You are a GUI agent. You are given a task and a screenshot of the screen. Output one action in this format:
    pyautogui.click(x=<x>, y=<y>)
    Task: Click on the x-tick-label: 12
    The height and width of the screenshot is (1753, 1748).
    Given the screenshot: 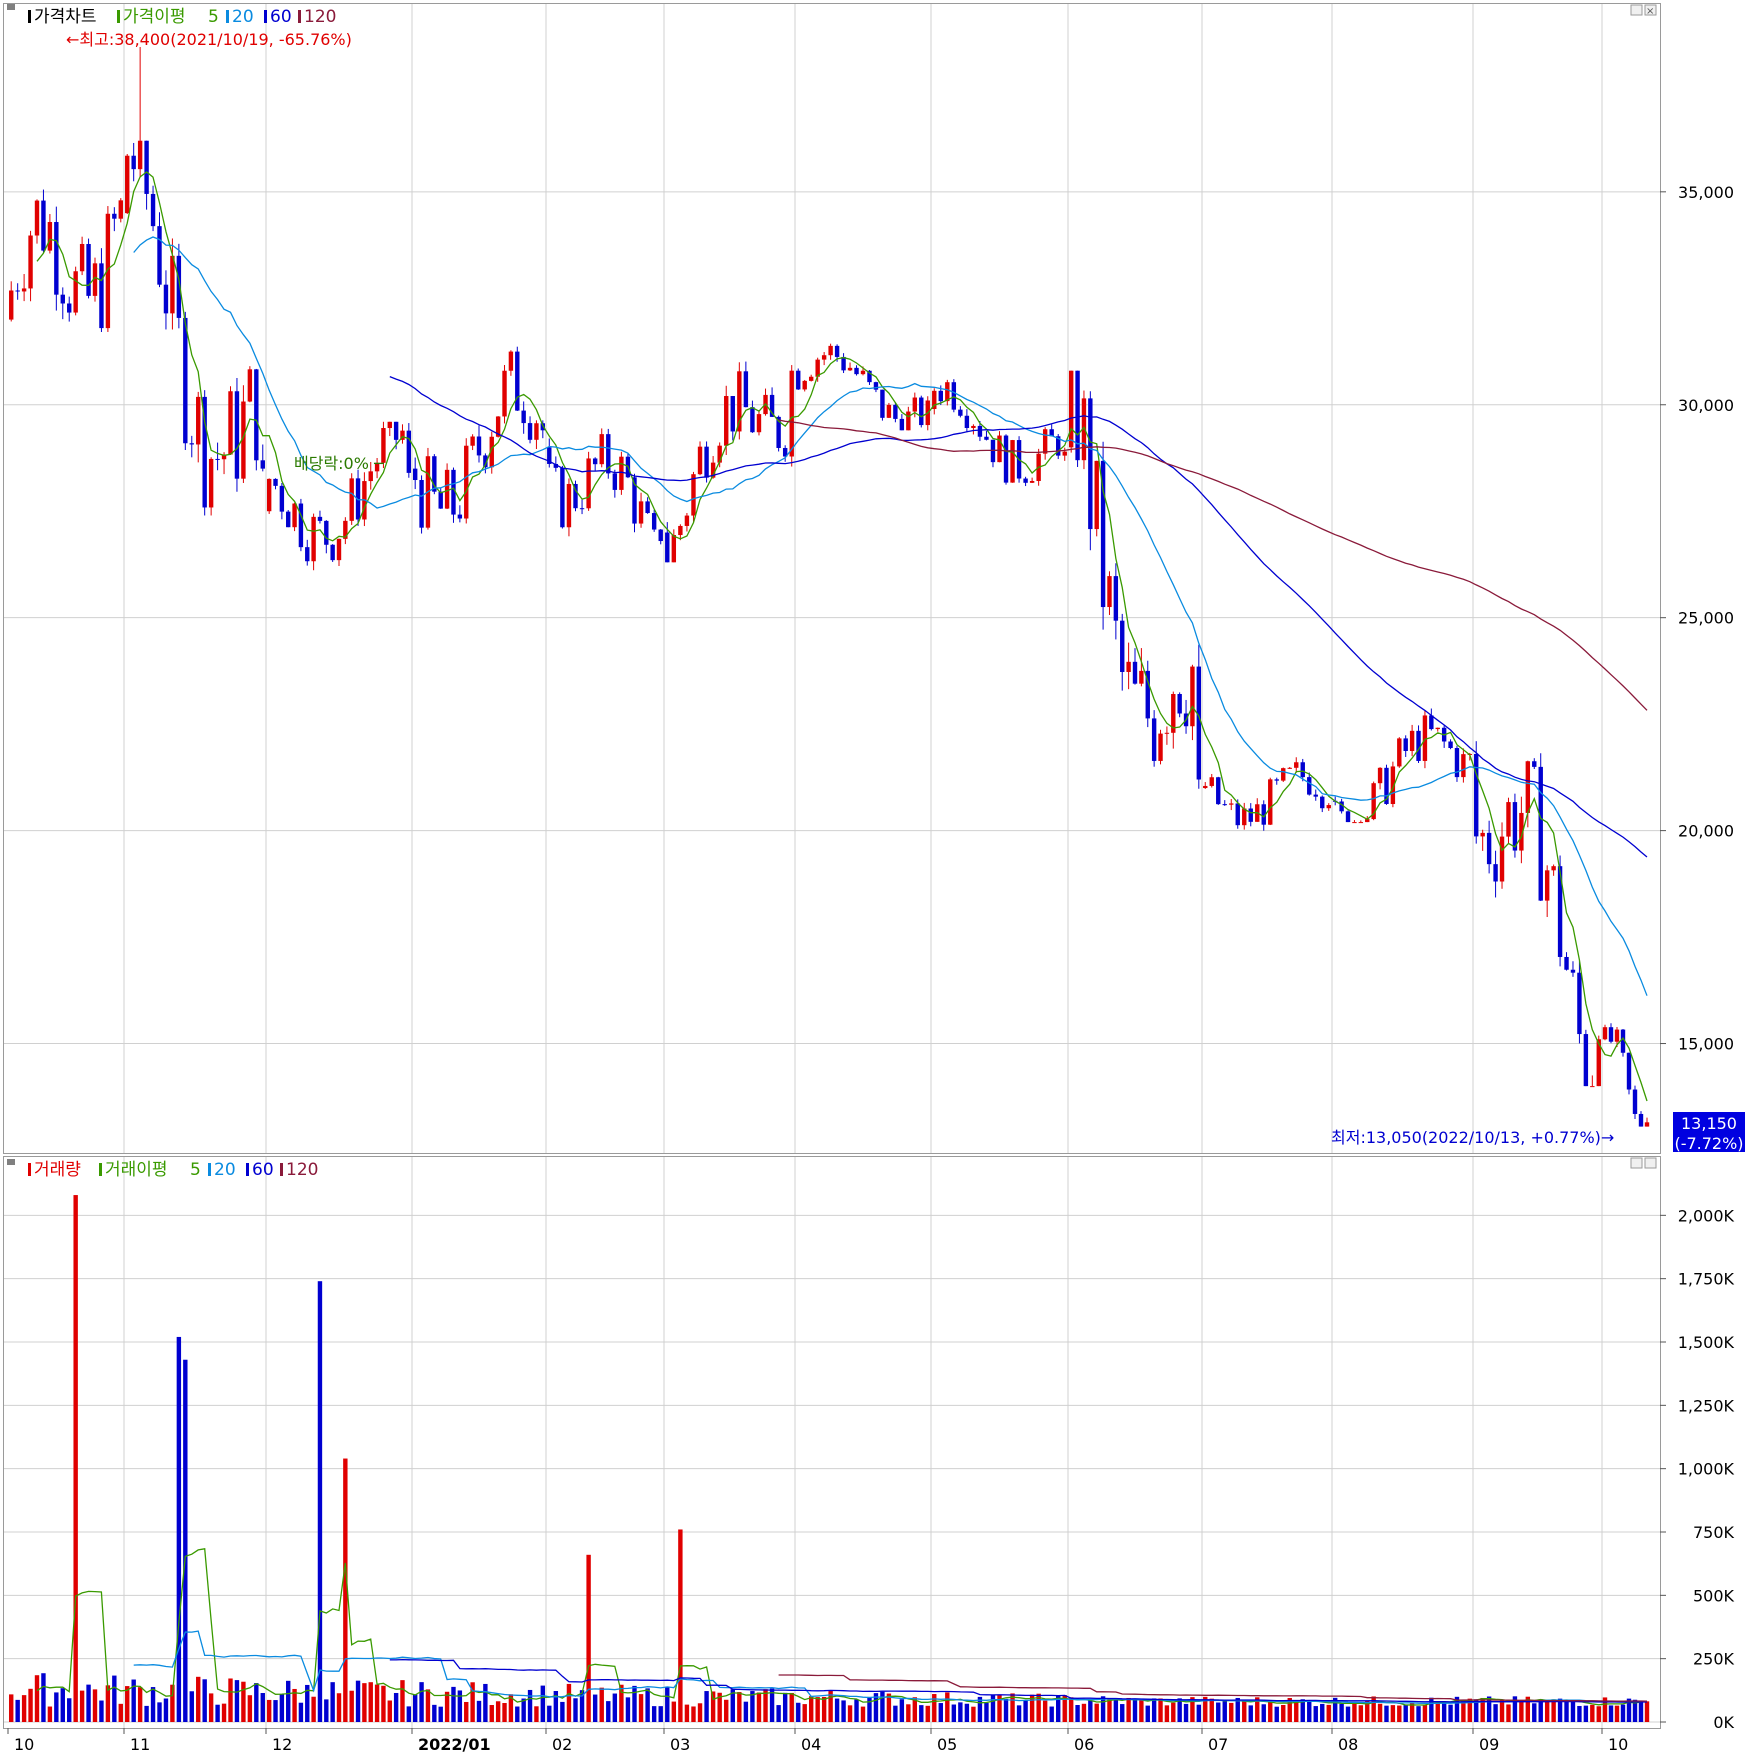 What is the action you would take?
    pyautogui.click(x=282, y=1744)
    